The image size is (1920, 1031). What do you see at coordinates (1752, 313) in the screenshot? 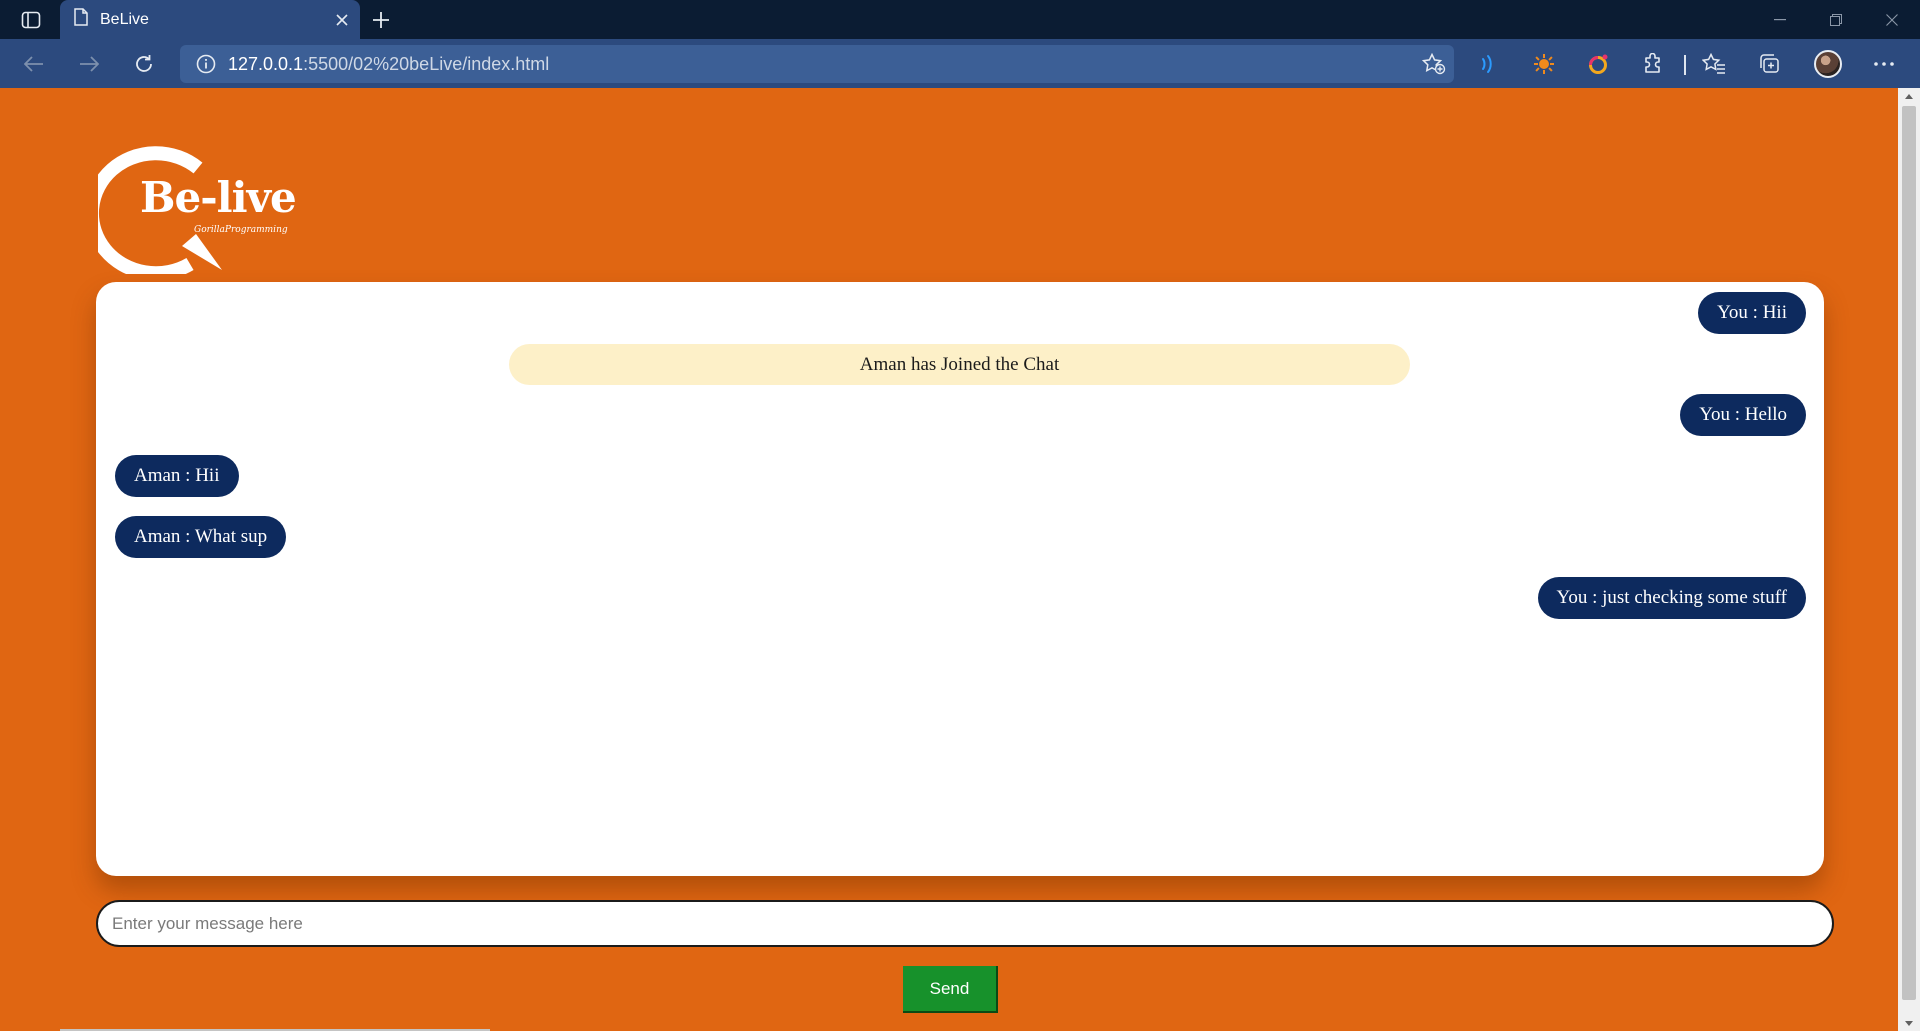
I see `chat-message-outgoing: You : Hii` at bounding box center [1752, 313].